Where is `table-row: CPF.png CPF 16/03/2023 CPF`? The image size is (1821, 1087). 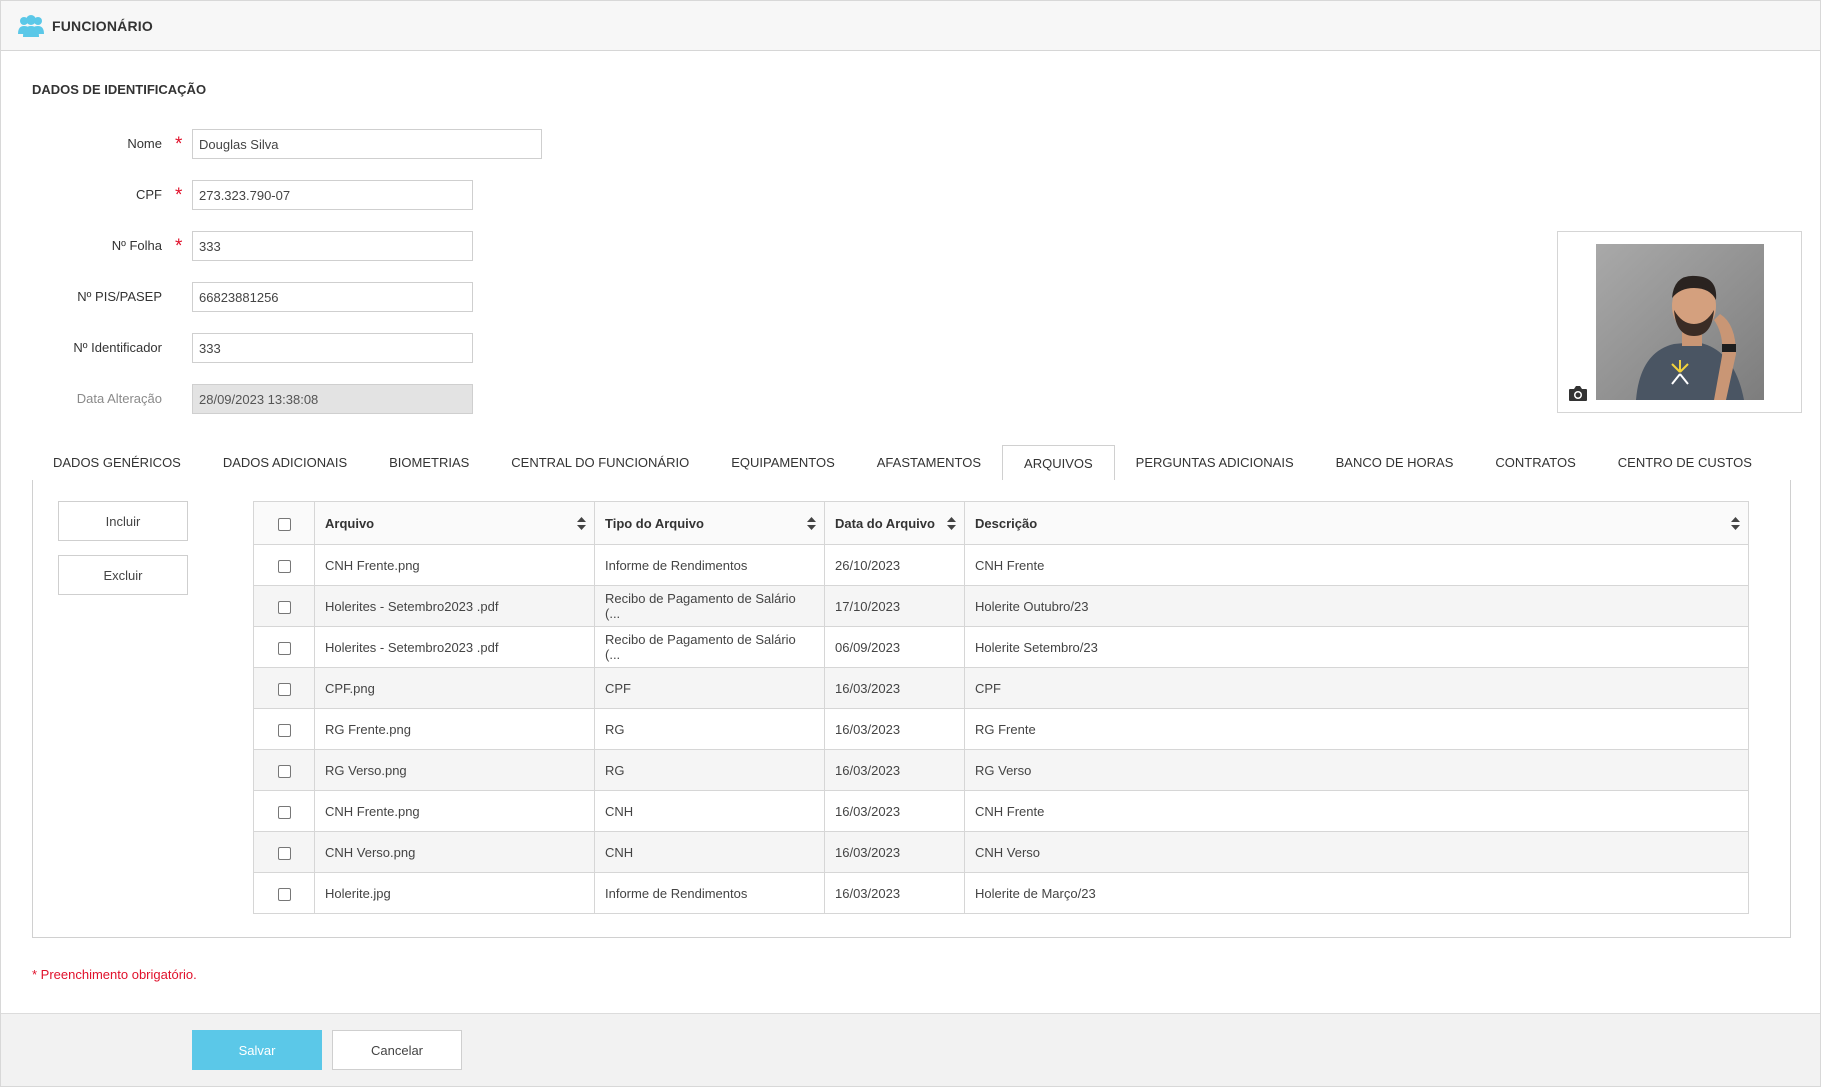 table-row: CPF.png CPF 16/03/2023 CPF is located at coordinates (1001, 688).